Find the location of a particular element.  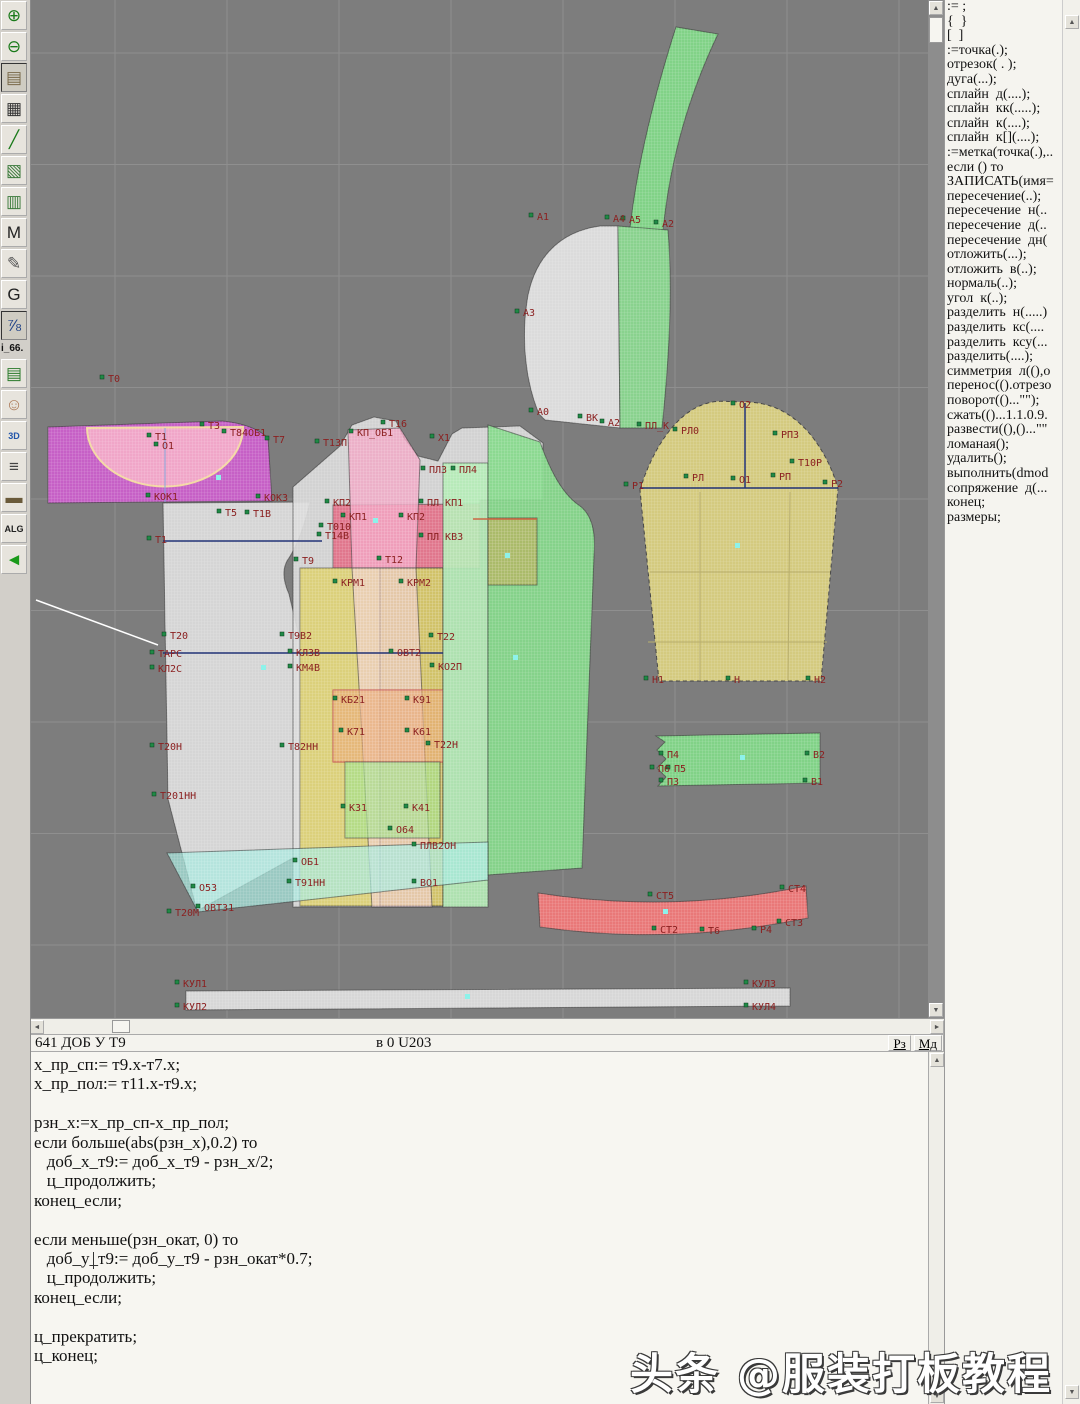

list-icon: ≡ is located at coordinates (14, 466).